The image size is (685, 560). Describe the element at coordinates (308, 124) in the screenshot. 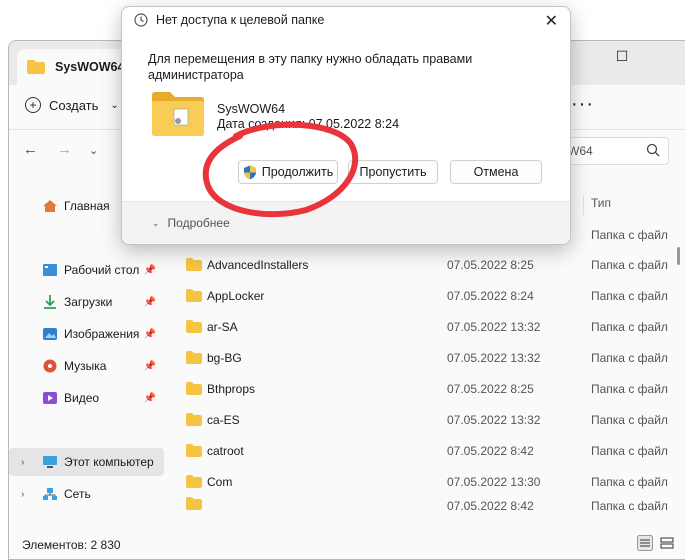

I see `folder-date: Дата создания: 07.05.2022 8:24` at that location.